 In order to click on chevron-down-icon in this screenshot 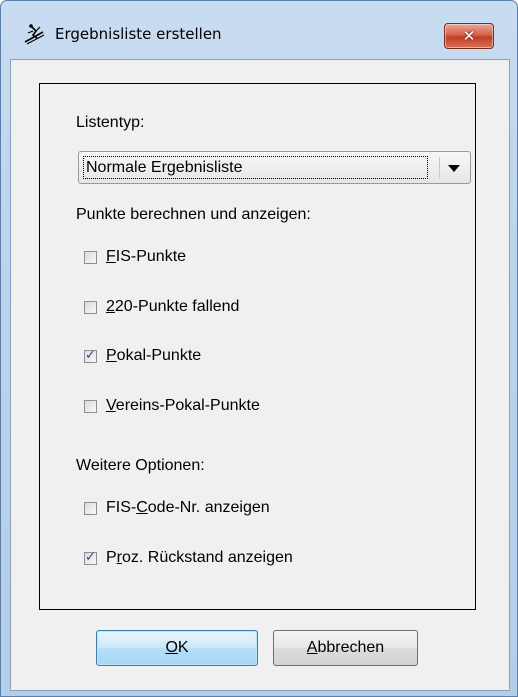, I will do `click(454, 168)`.